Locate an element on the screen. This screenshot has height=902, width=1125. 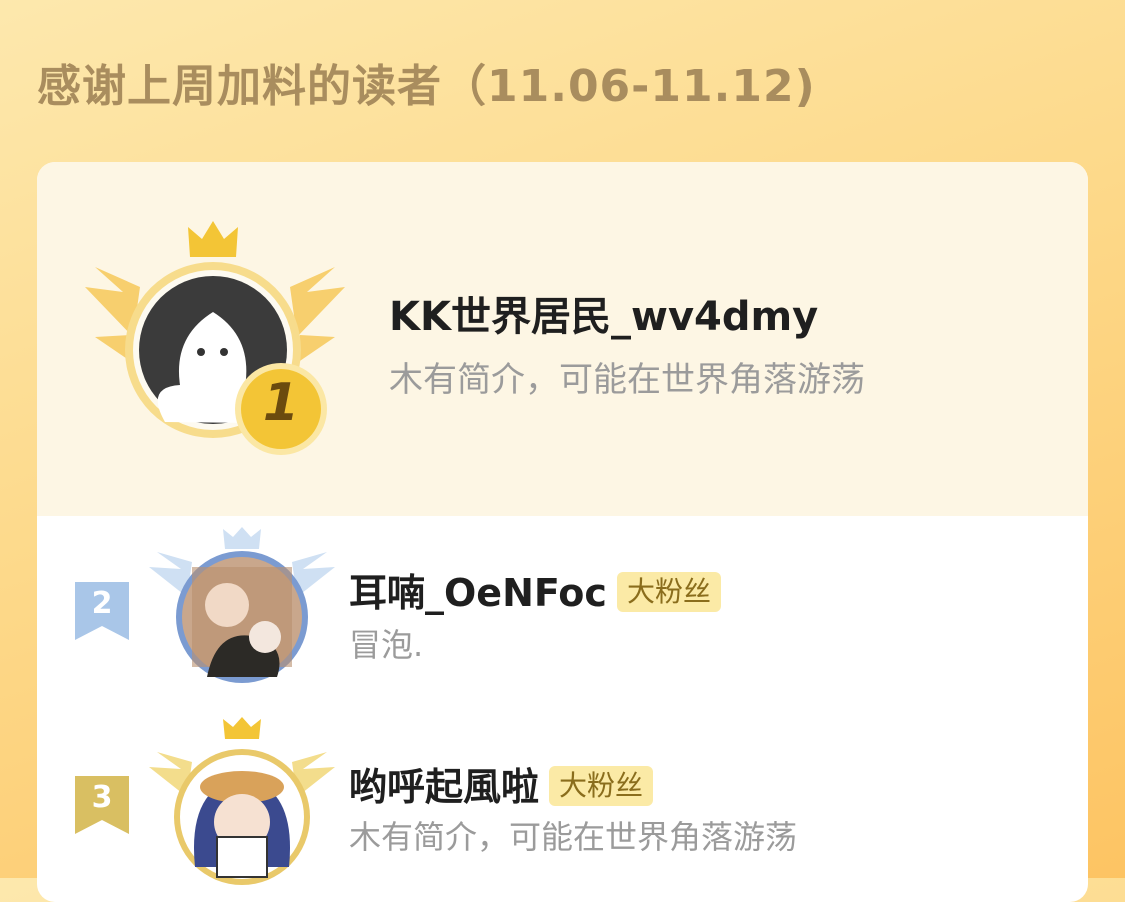
reader-2-name: 耳喃_OeNFoc is located at coordinates (478, 593).